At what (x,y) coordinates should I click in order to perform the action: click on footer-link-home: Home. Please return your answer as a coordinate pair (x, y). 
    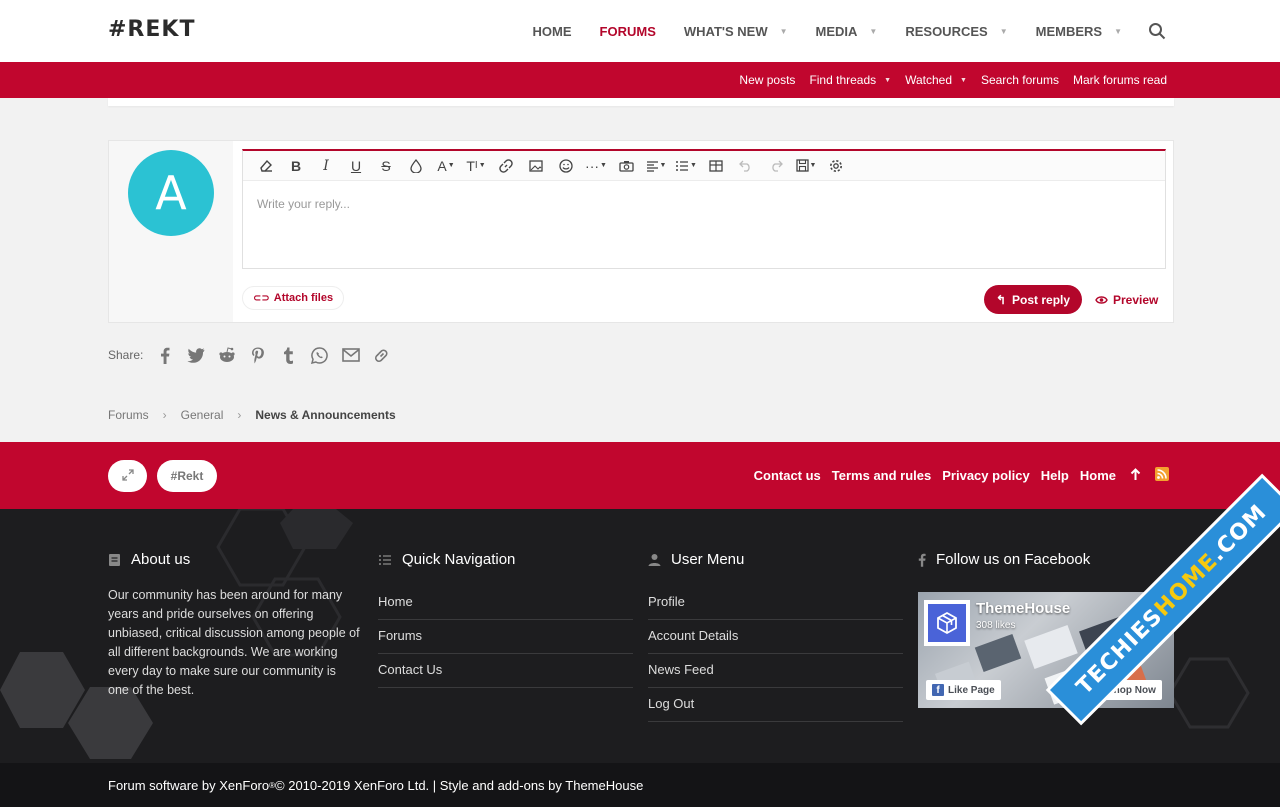
    Looking at the image, I should click on (1098, 475).